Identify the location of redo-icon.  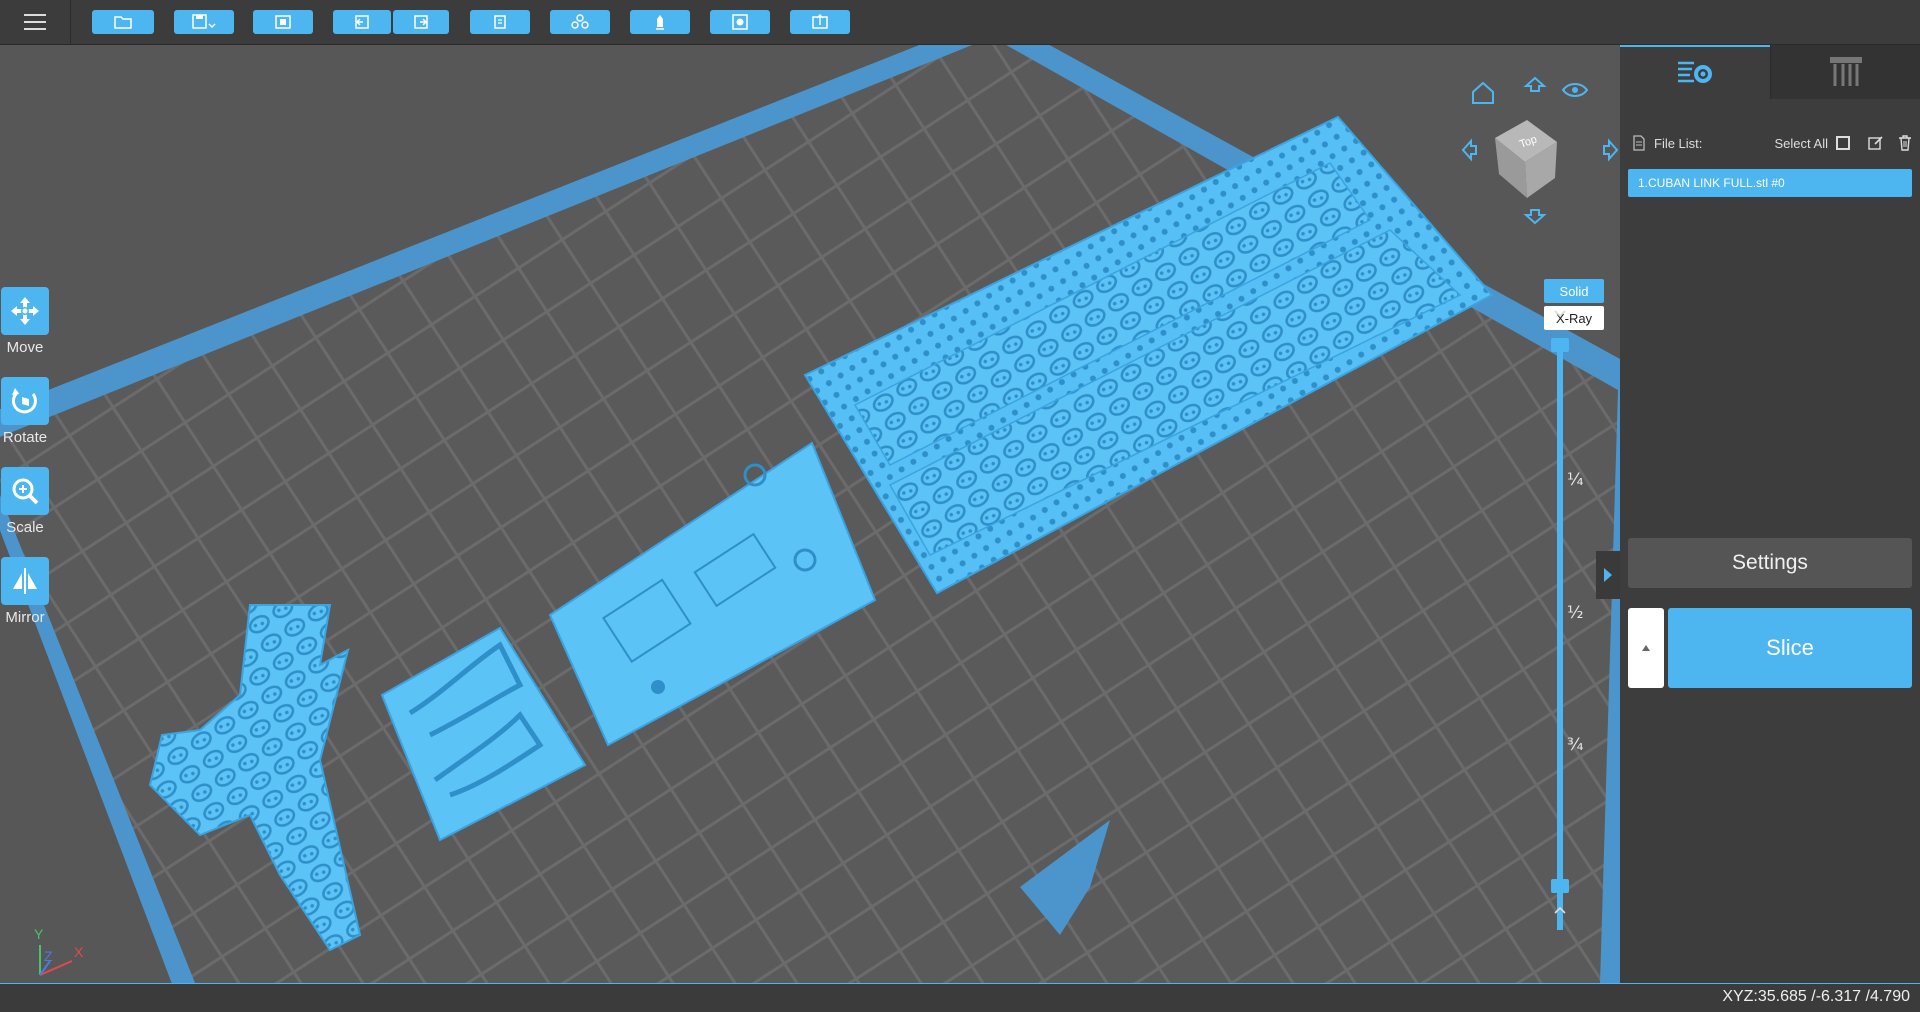
(421, 22).